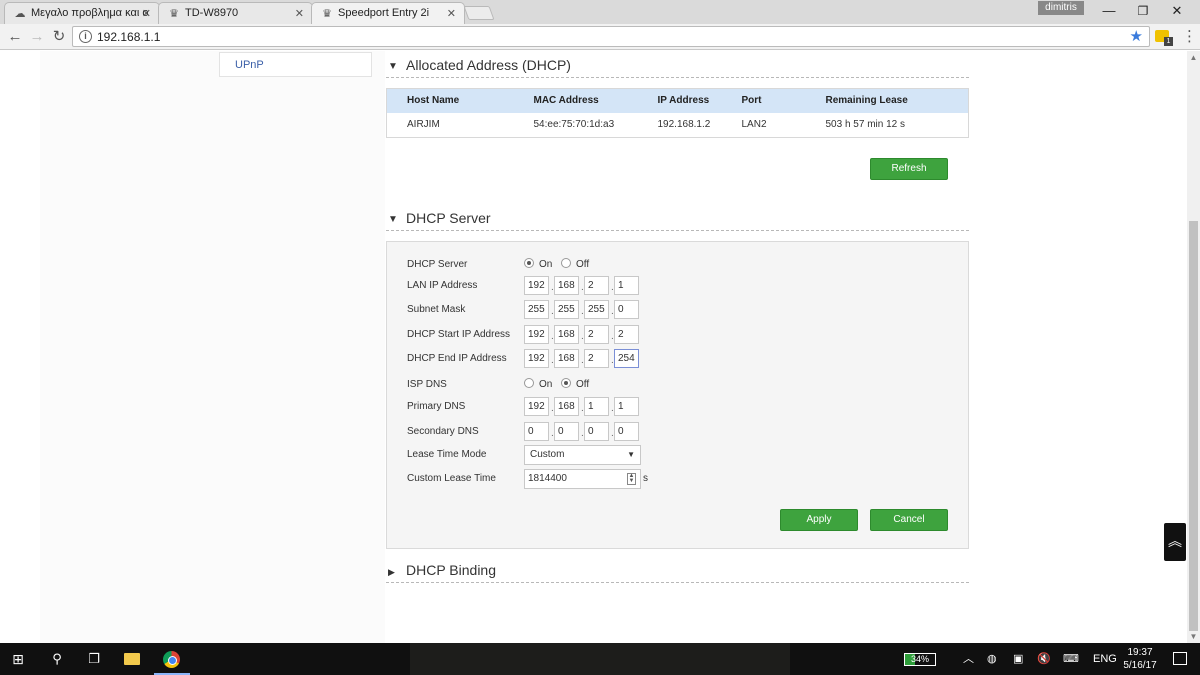 The image size is (1200, 675). What do you see at coordinates (596, 285) in the screenshot?
I see `lan-ip-octet-3: 2` at bounding box center [596, 285].